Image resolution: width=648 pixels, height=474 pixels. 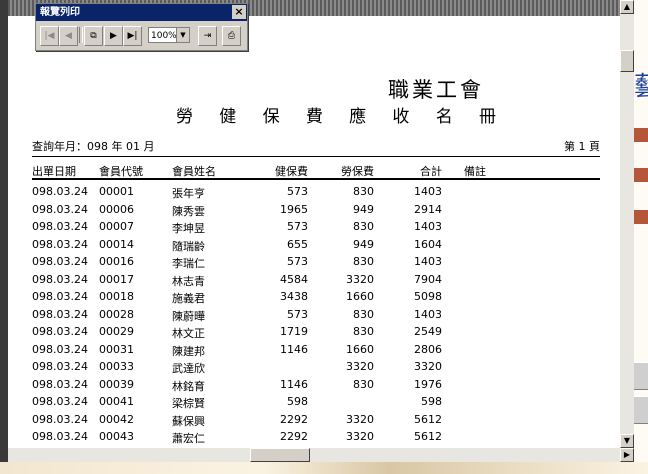 What do you see at coordinates (188, 403) in the screenshot?
I see `cell-member-name: 梁棕賢` at bounding box center [188, 403].